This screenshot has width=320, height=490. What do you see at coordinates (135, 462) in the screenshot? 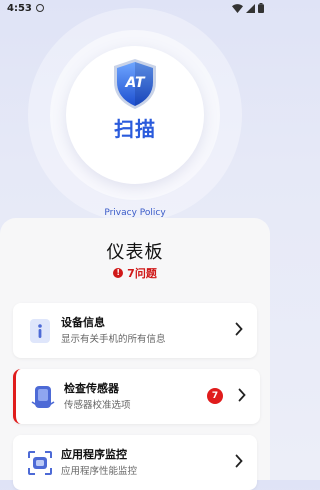
I see `card-app-monitor: 应用程序监控 应用程序性能监控` at bounding box center [135, 462].